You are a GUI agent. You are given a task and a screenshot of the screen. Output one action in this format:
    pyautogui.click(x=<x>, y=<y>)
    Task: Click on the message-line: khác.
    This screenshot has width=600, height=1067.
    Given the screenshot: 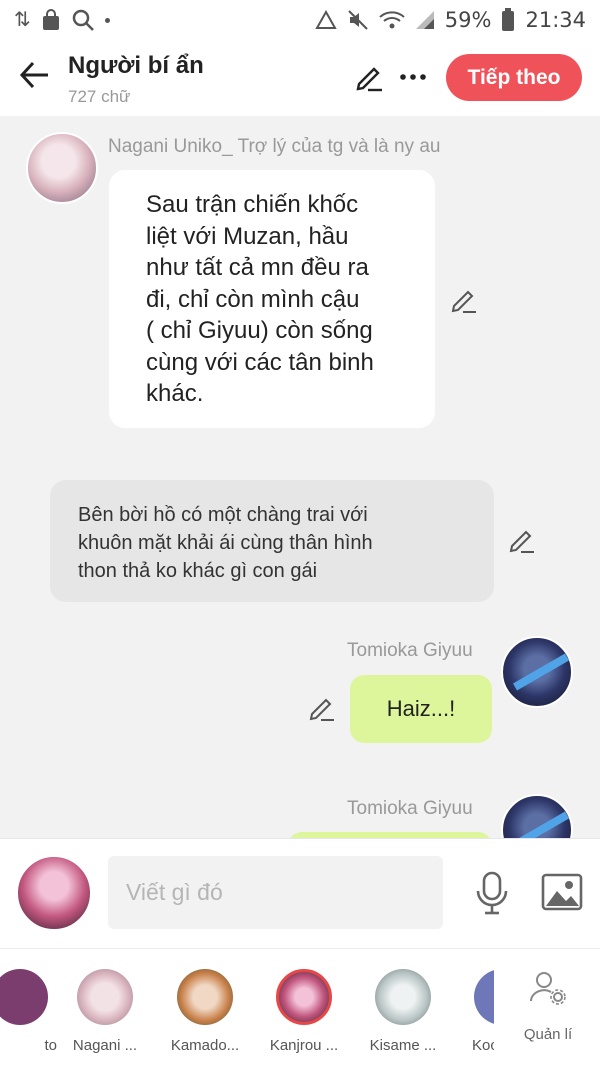 What is the action you would take?
    pyautogui.click(x=175, y=393)
    